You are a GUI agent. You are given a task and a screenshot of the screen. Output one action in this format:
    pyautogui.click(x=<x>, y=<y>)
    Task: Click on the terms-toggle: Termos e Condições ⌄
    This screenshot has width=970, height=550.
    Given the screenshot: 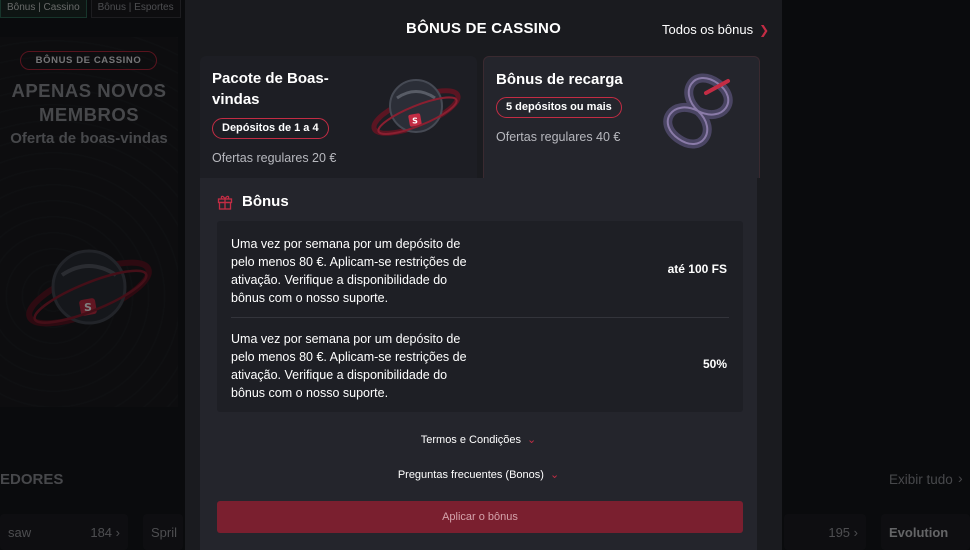 What is the action you would take?
    pyautogui.click(x=478, y=439)
    